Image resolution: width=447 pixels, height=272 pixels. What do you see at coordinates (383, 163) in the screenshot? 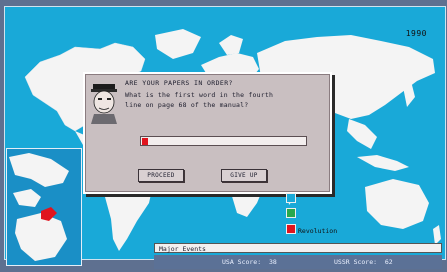
I see `indonesia-region` at bounding box center [383, 163].